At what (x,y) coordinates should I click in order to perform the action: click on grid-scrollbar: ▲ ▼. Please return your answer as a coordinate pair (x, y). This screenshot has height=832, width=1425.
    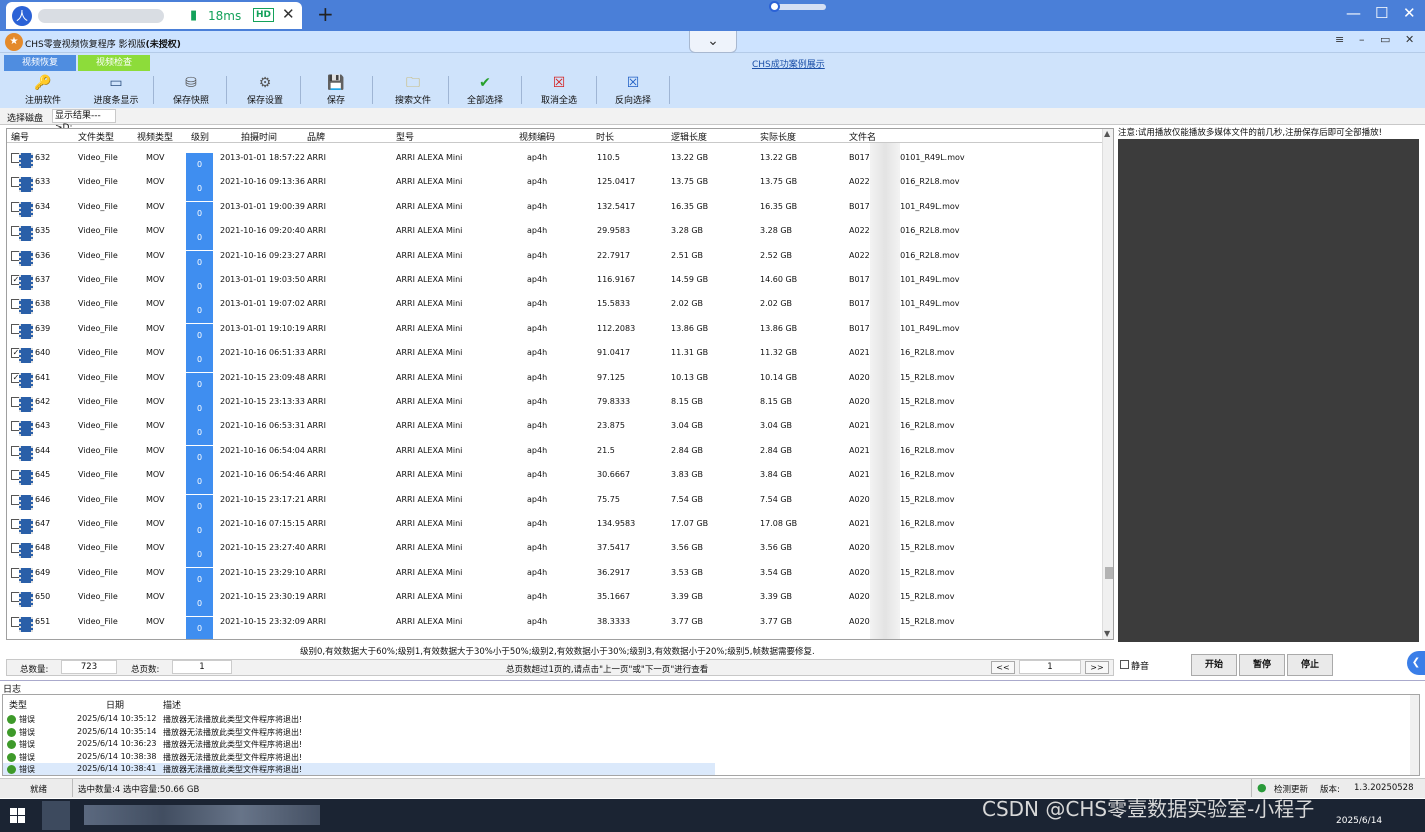
    Looking at the image, I should click on (1107, 384).